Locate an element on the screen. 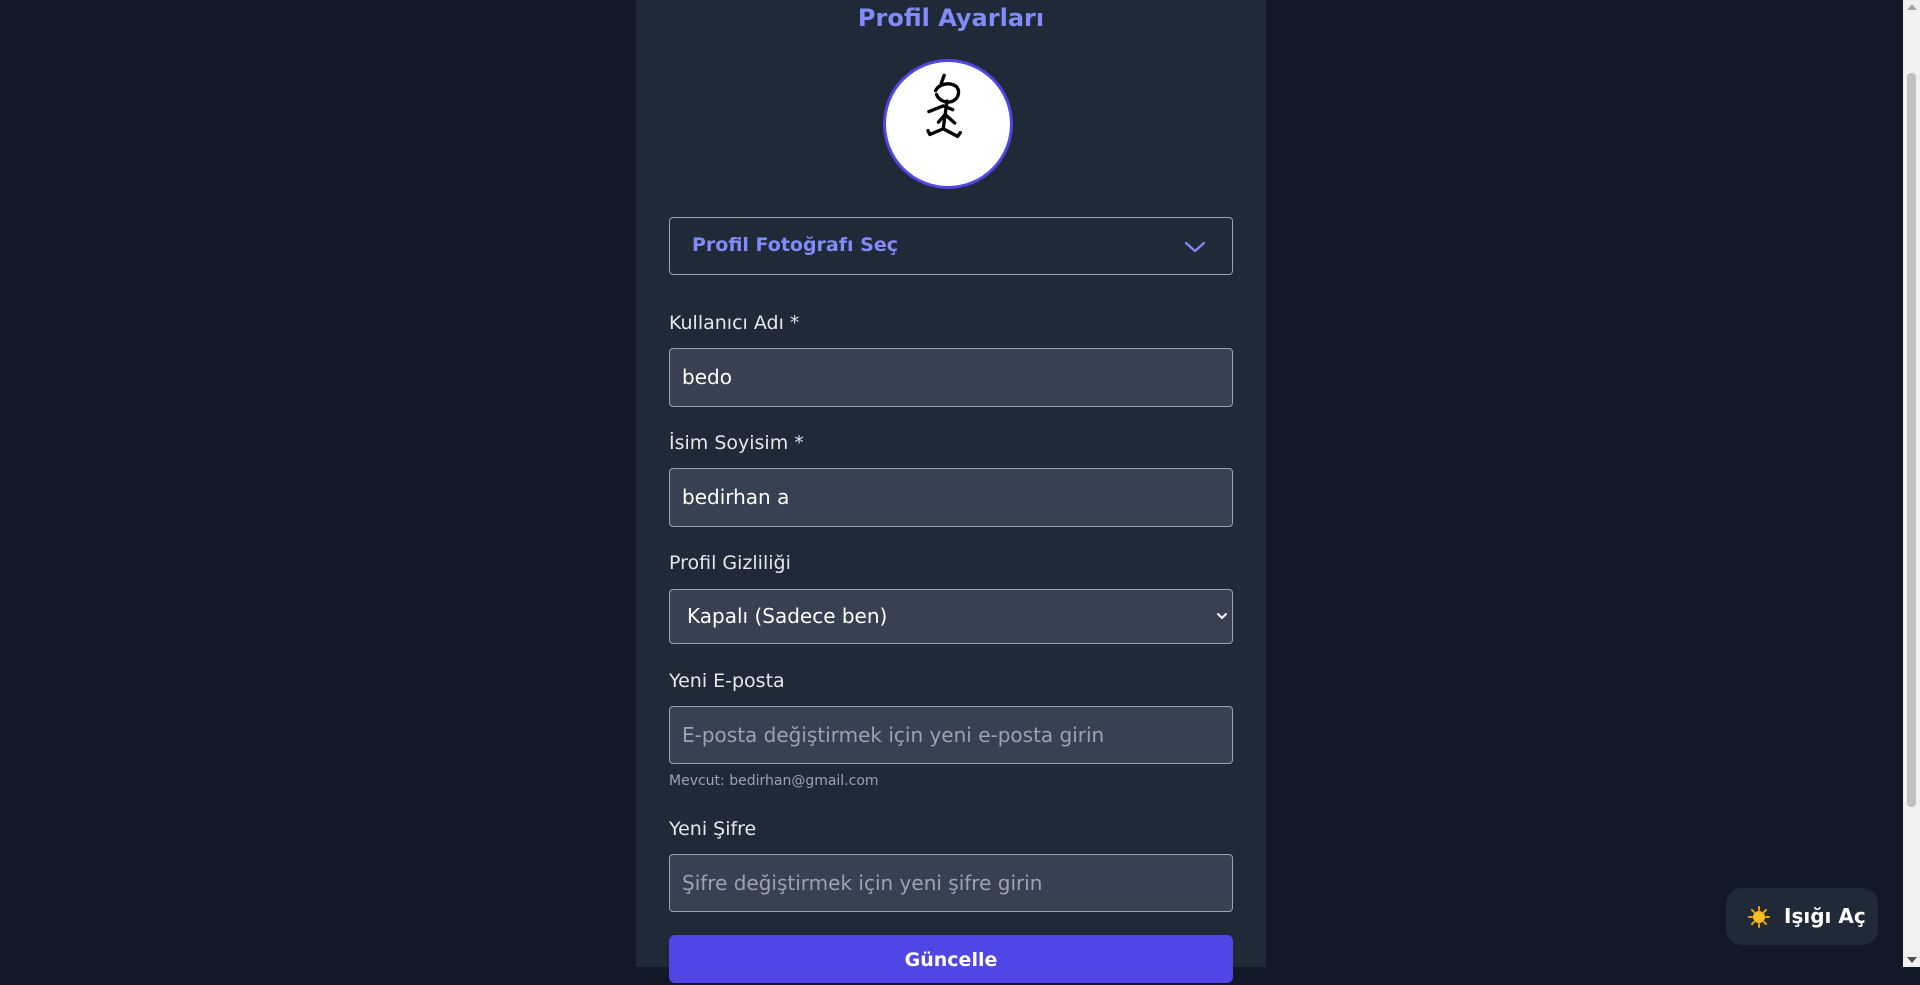 The width and height of the screenshot is (1920, 985). password-label: Yeni Şifre is located at coordinates (713, 829).